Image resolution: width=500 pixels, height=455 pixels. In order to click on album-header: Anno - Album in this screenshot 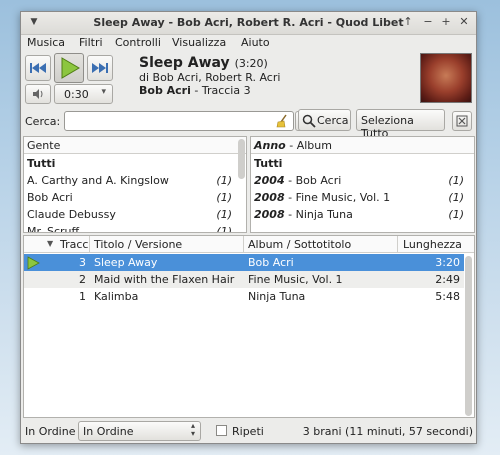, I will do `click(362, 145)`.